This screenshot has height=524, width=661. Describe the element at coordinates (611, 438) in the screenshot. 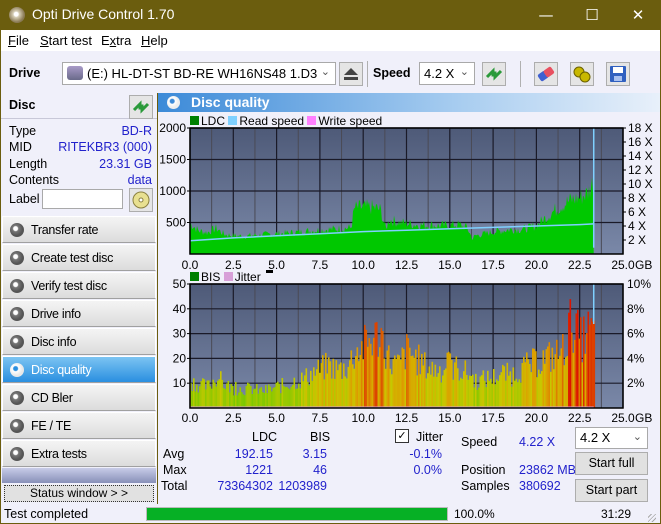

I see `test-speed-select: 4.2 X ⌄` at that location.